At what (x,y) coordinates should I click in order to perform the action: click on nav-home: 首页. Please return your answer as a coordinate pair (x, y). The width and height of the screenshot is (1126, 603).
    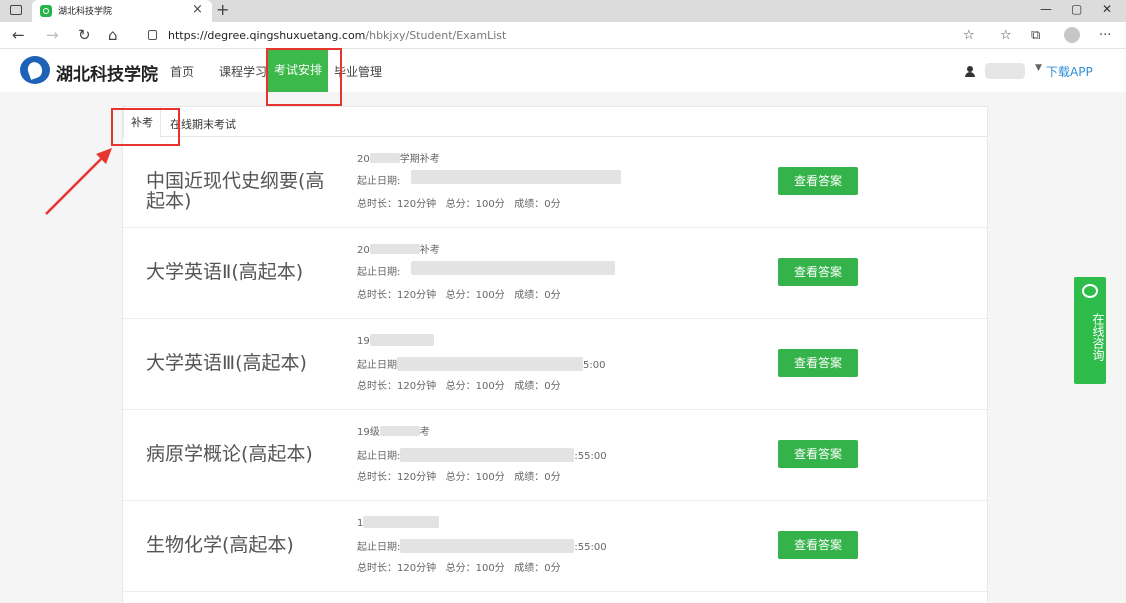
    Looking at the image, I should click on (182, 71).